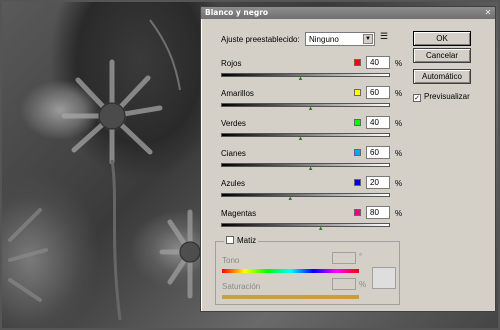 Image resolution: width=500 pixels, height=330 pixels. What do you see at coordinates (344, 258) in the screenshot?
I see `hue-input` at bounding box center [344, 258].